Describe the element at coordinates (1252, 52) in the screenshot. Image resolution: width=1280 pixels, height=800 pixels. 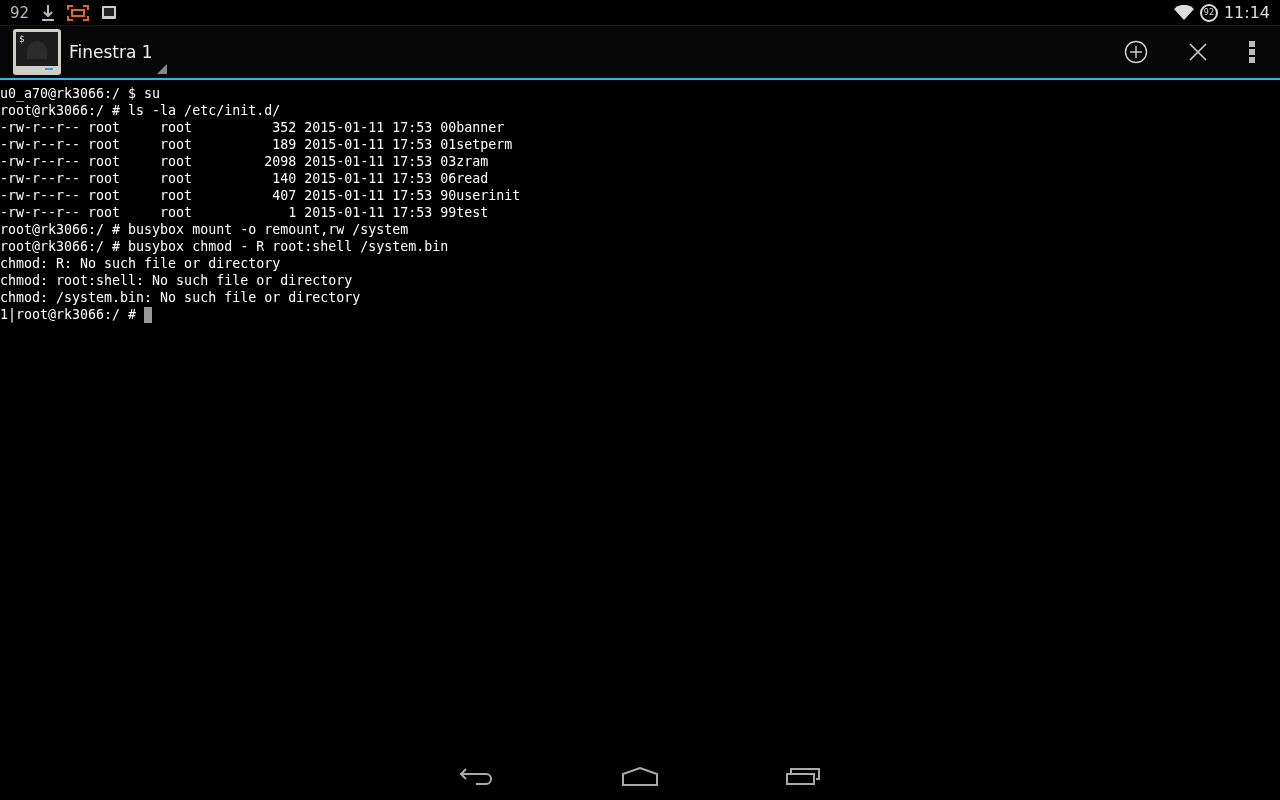
I see `menu-icon` at that location.